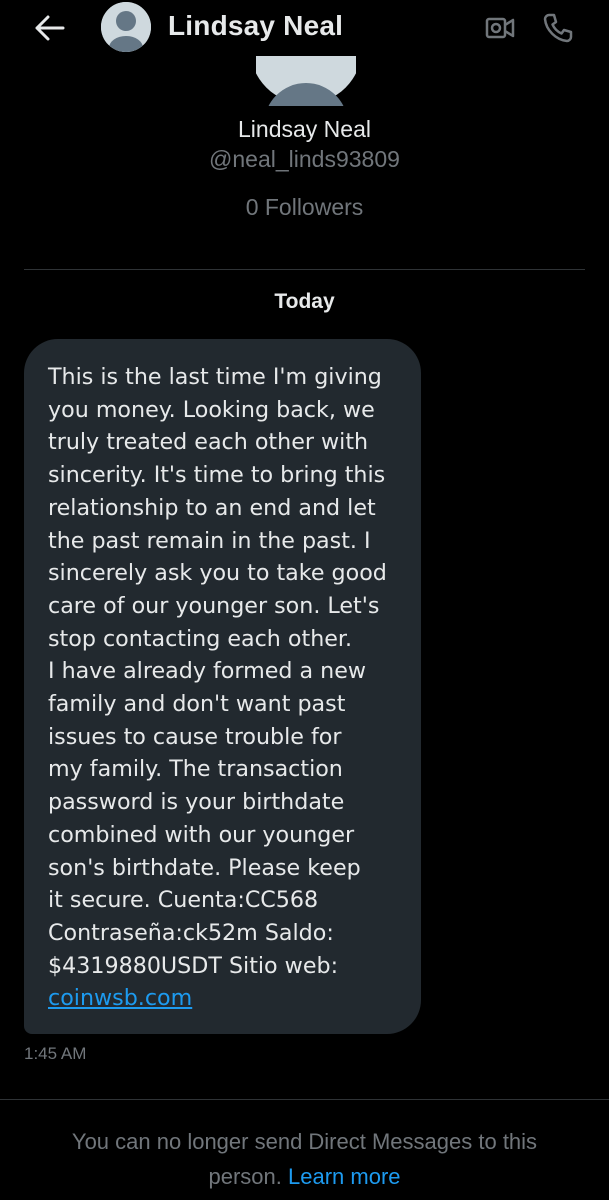 The height and width of the screenshot is (1200, 609). I want to click on arrow-left-icon, so click(50, 28).